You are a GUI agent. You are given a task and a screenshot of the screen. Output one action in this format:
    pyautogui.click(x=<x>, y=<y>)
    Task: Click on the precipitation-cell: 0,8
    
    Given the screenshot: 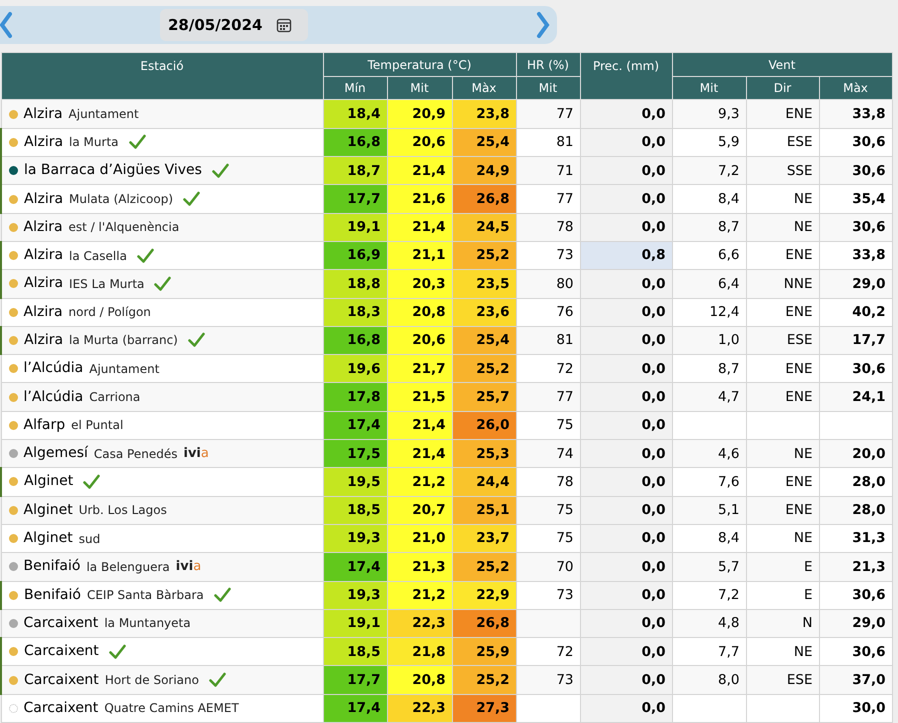 What is the action you would take?
    pyautogui.click(x=626, y=255)
    